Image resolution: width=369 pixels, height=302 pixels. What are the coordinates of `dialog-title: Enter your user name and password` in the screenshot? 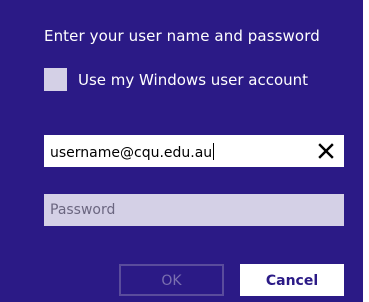 It's located at (182, 36).